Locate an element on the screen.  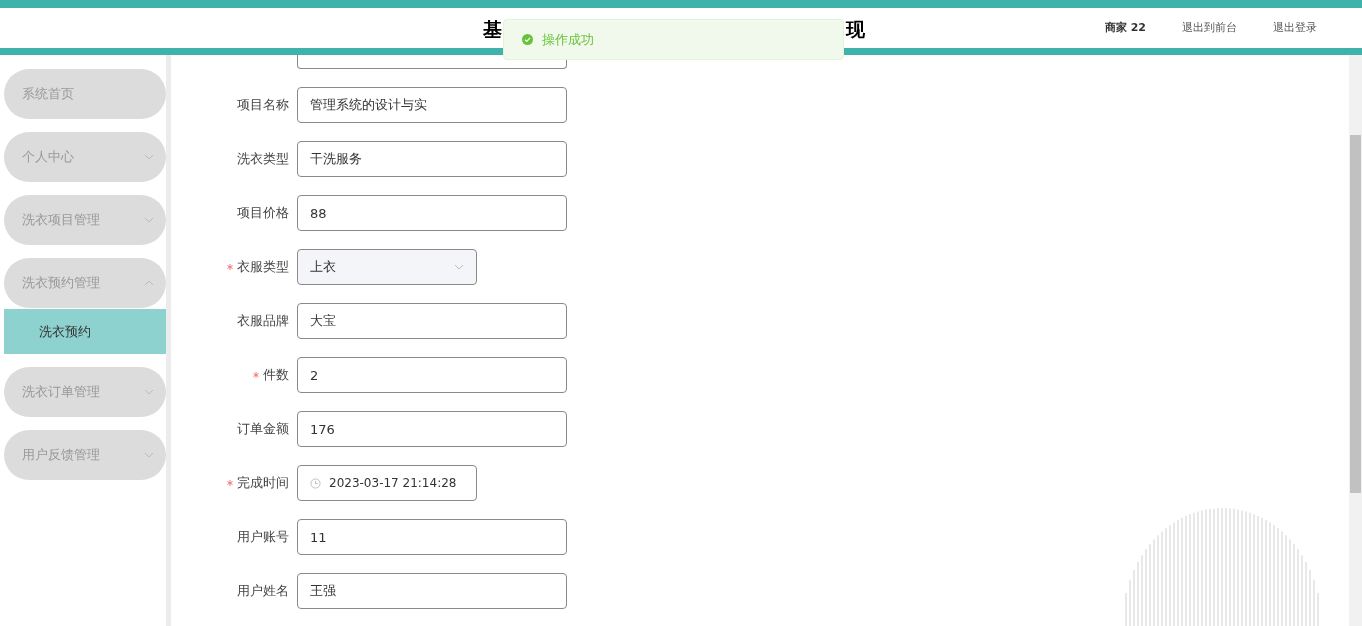
submenu-item: 洗衣预约 is located at coordinates (85, 331).